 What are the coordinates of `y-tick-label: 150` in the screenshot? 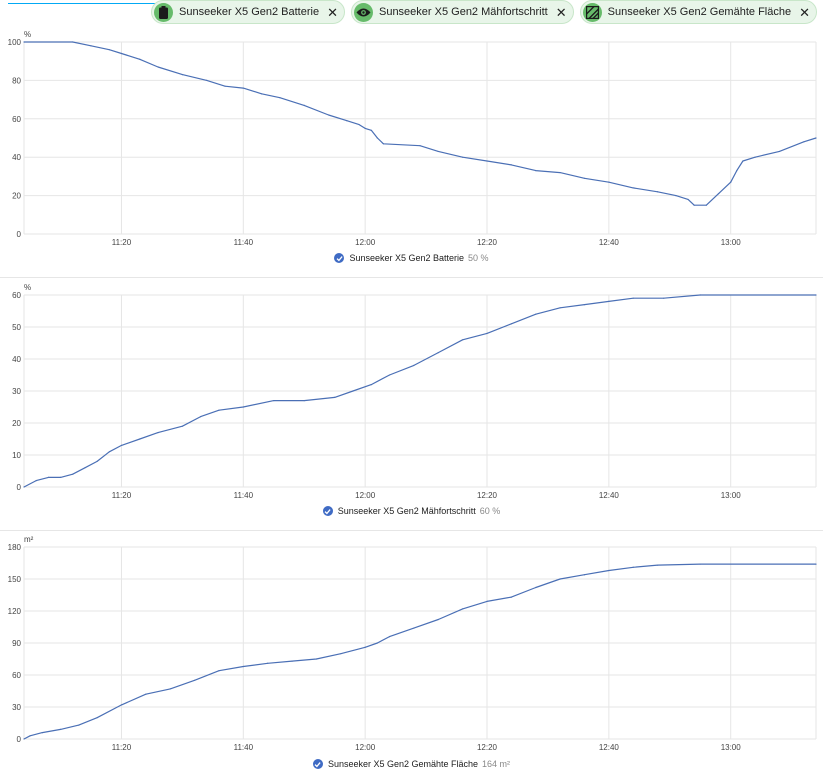 It's located at (15, 579).